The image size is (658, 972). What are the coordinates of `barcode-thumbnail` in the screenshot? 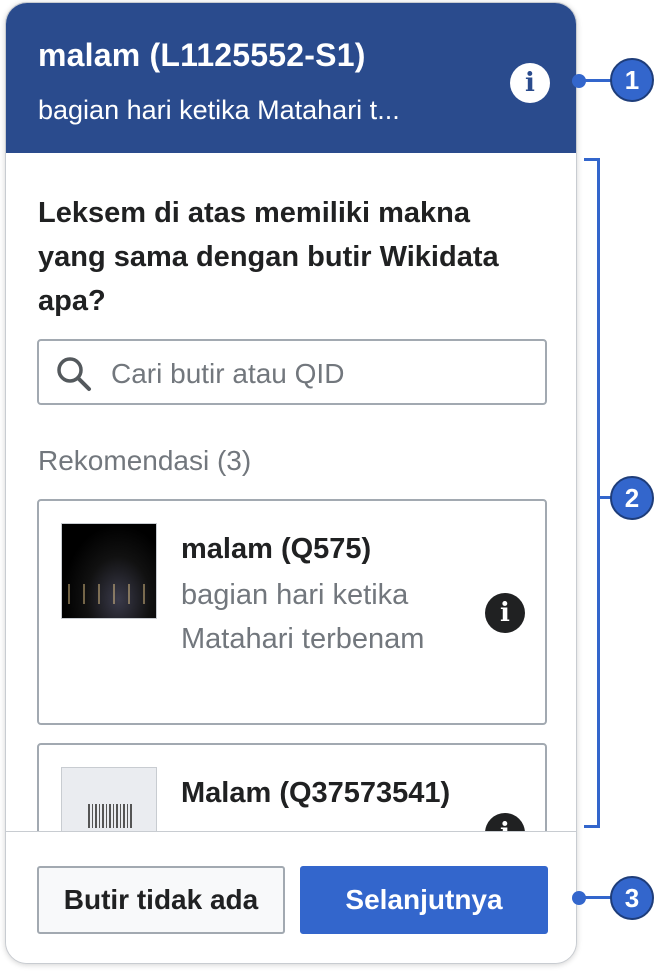 It's located at (109, 799).